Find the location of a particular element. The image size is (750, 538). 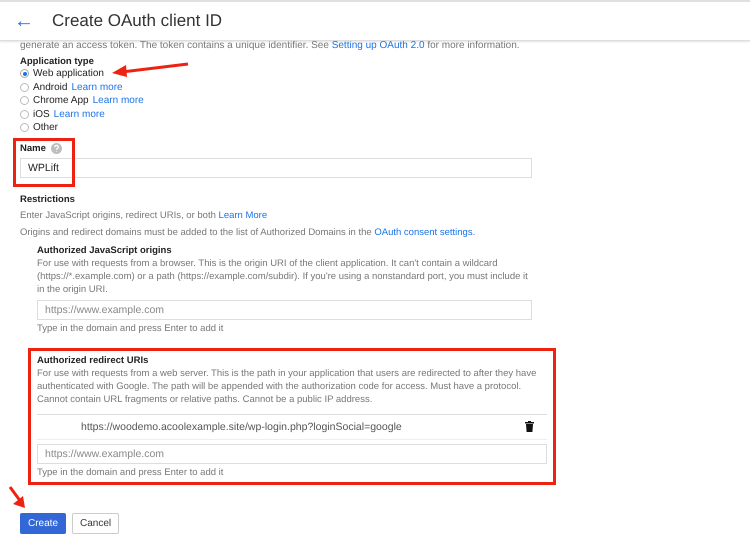

section-title: Authorized JavaScript origins is located at coordinates (105, 250).